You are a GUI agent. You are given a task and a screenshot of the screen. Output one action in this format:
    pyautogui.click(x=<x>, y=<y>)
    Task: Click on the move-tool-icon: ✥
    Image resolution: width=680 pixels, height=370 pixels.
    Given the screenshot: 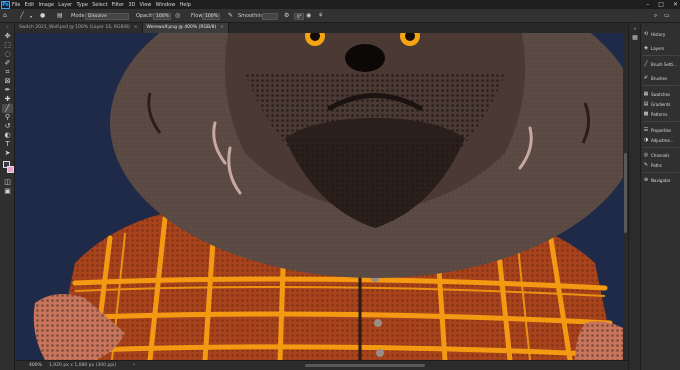 What is the action you would take?
    pyautogui.click(x=7, y=36)
    